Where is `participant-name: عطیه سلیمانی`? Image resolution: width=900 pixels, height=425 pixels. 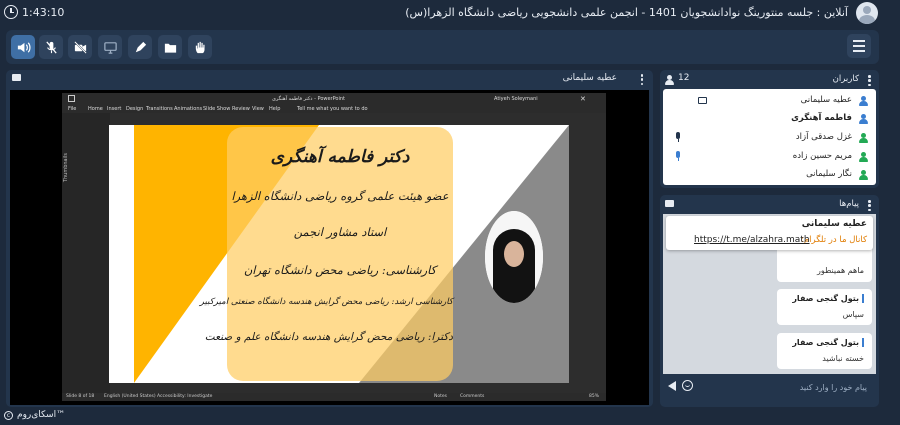
participant-name: عطیه سلیمانی is located at coordinates (826, 100).